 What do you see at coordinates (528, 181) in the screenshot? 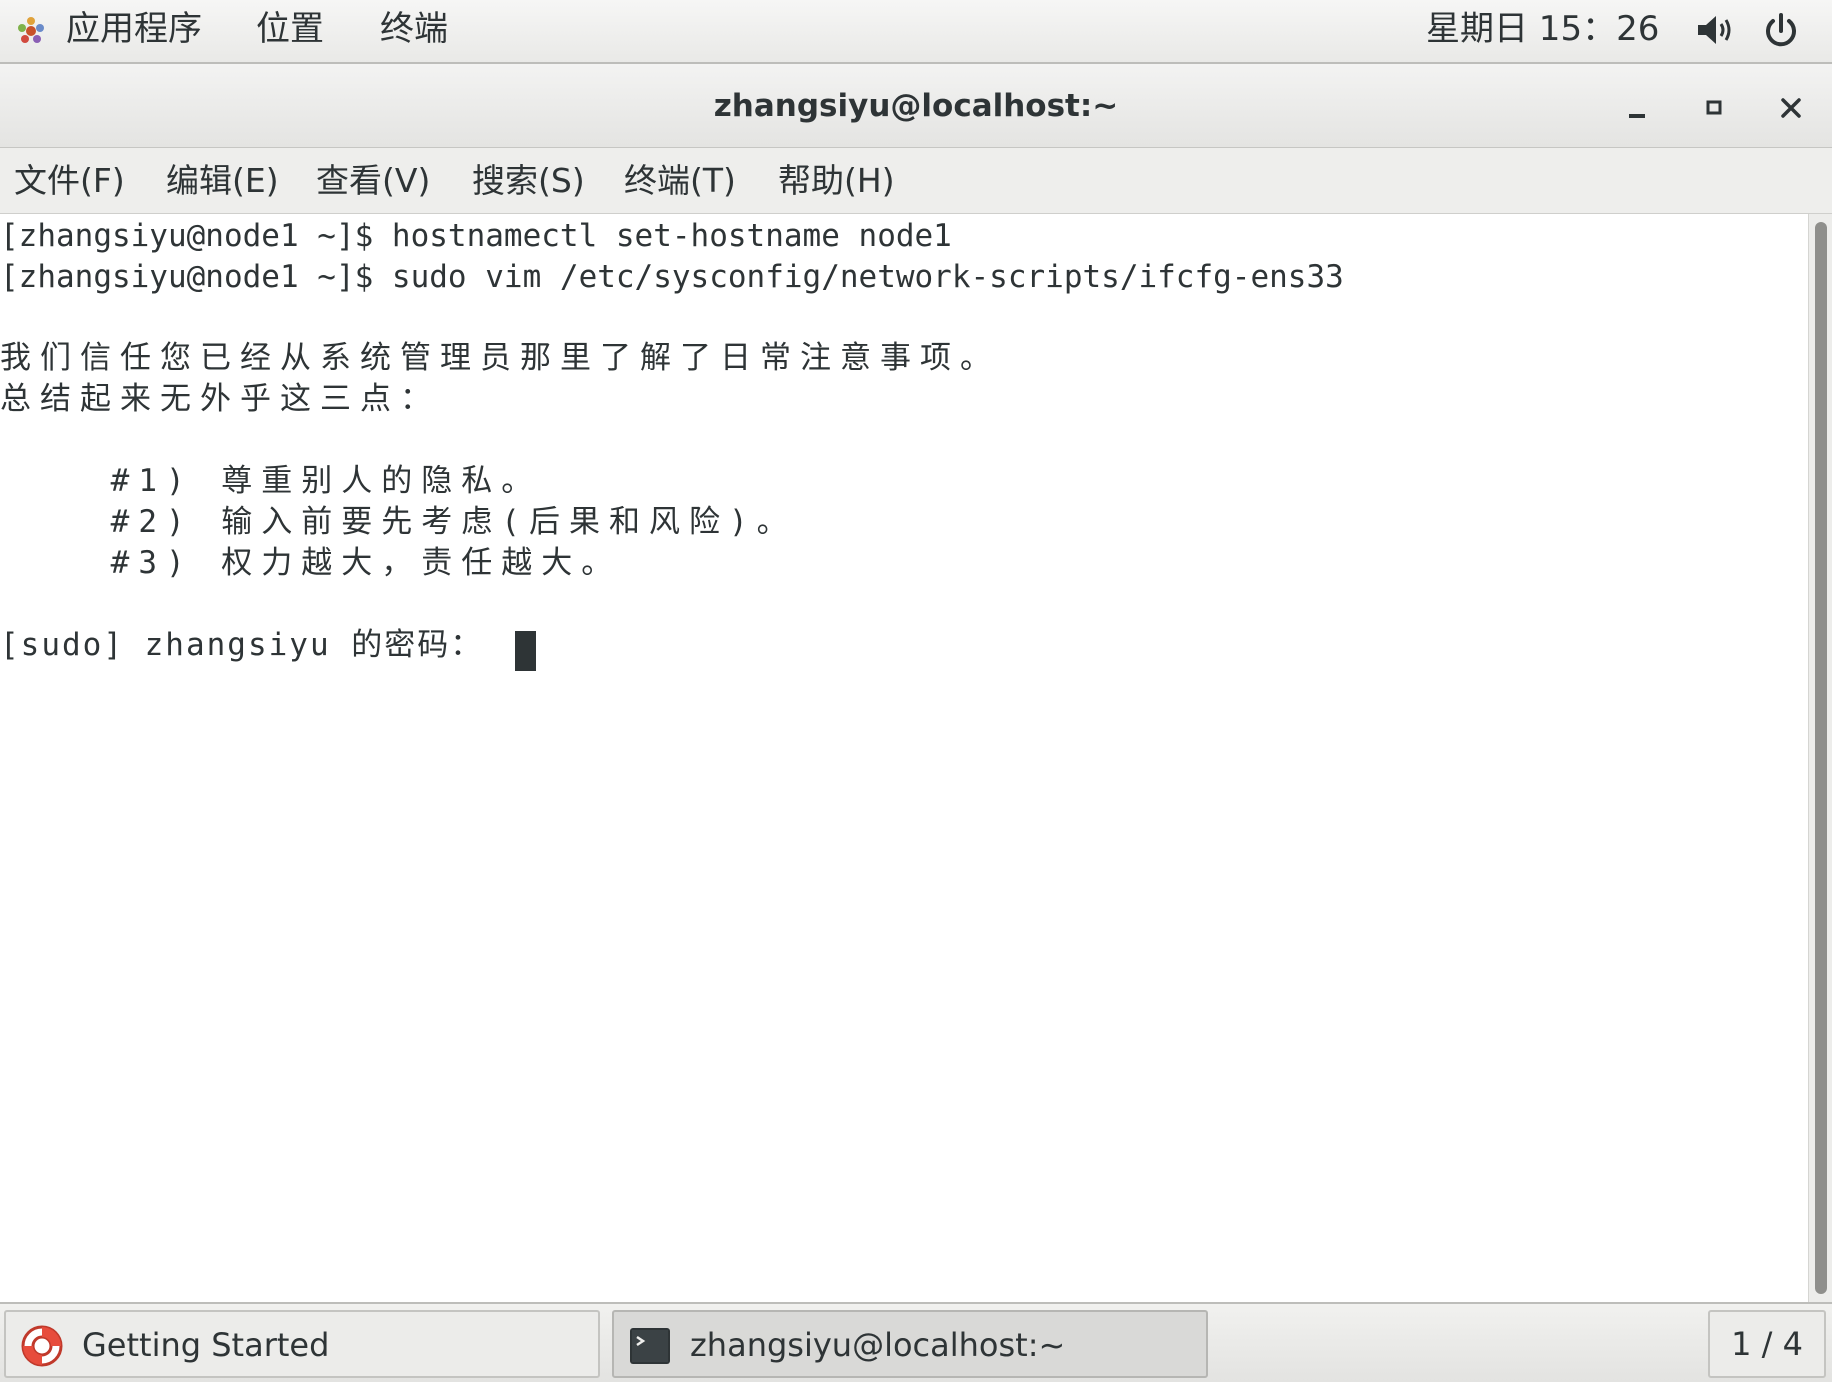
I see `menu-search: 搜索(S)` at bounding box center [528, 181].